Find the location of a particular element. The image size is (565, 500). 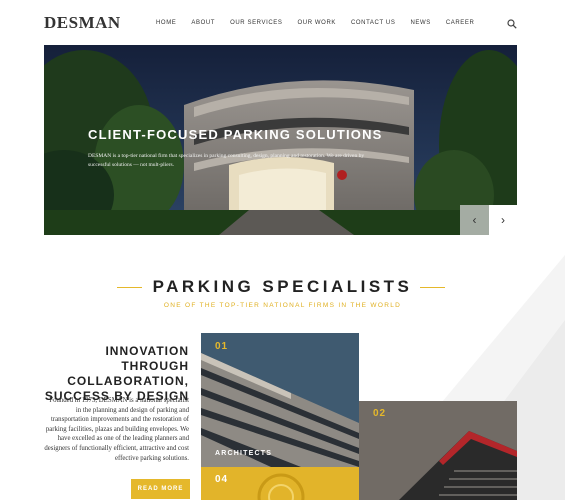

nav-item-contact-us: CONTACT US is located at coordinates (373, 23).